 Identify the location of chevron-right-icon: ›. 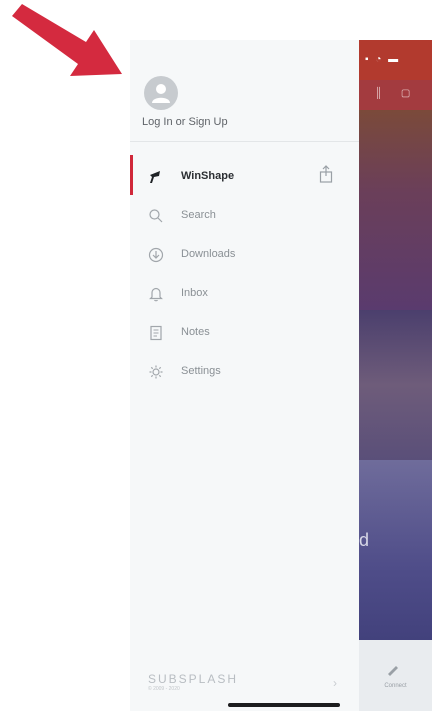
(335, 683).